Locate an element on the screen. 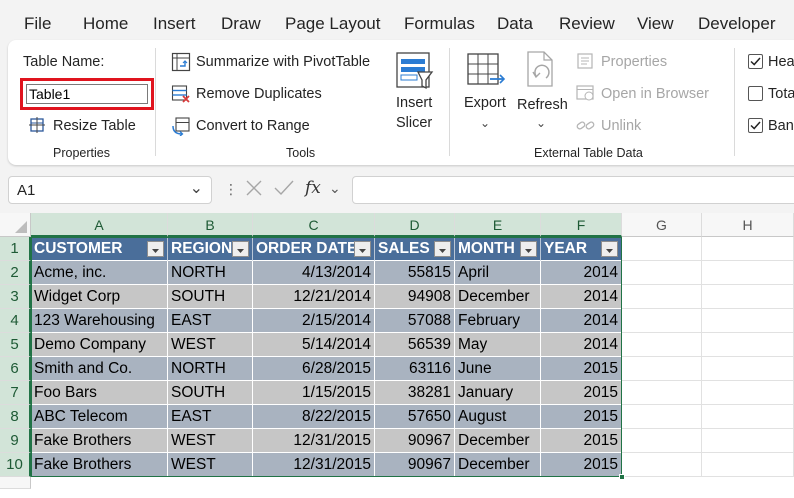  name-box: A1 ⌄ is located at coordinates (110, 190).